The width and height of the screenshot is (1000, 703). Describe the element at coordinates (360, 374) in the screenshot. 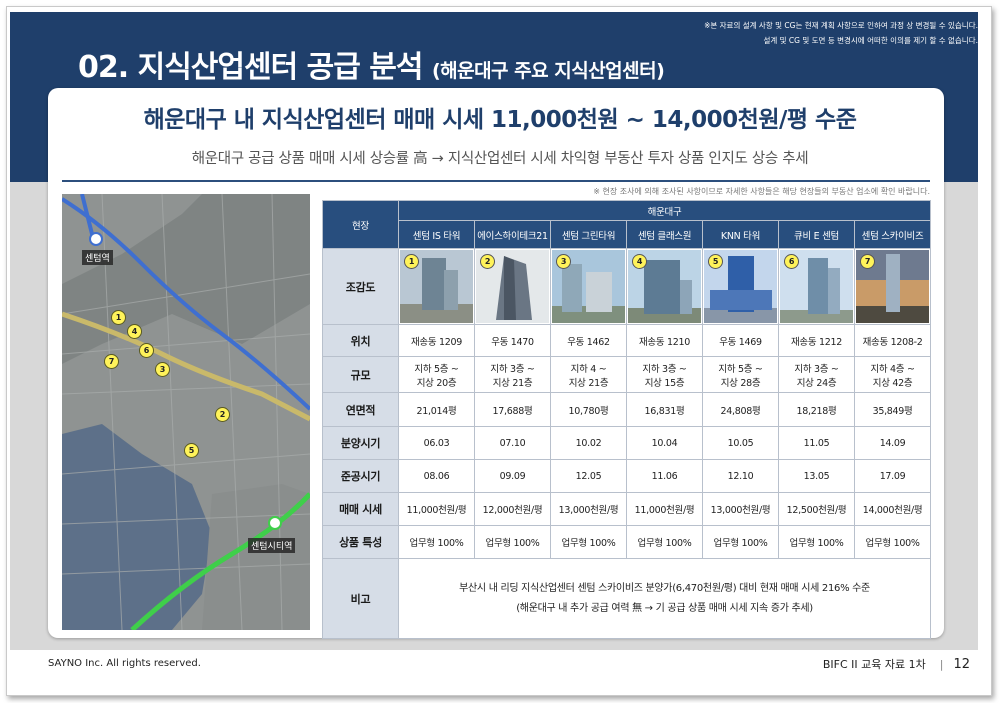

I see `row-header-scale: 규모` at that location.